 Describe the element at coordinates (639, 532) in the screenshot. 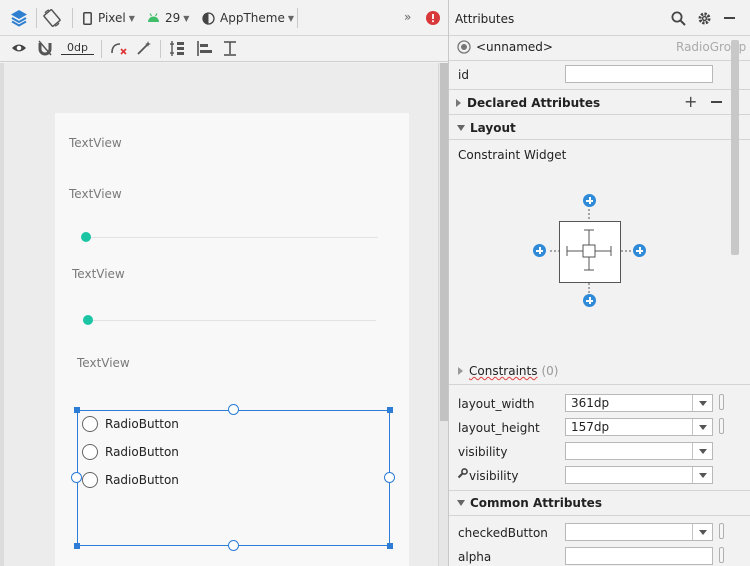

I see `checked-button-field` at that location.